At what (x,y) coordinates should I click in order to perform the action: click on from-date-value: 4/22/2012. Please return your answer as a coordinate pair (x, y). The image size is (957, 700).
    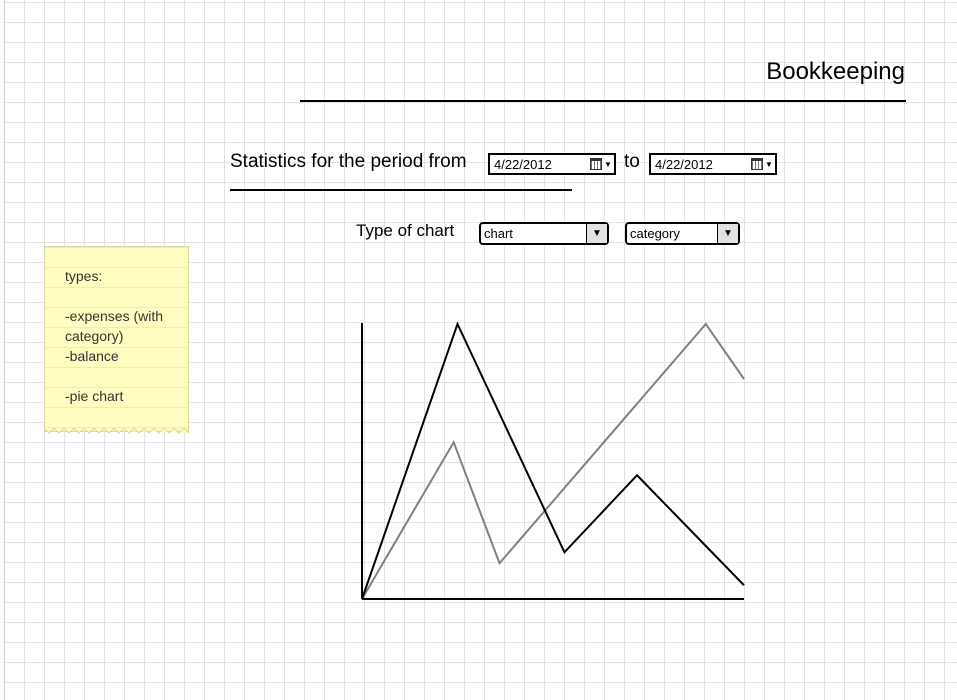
    Looking at the image, I should click on (539, 164).